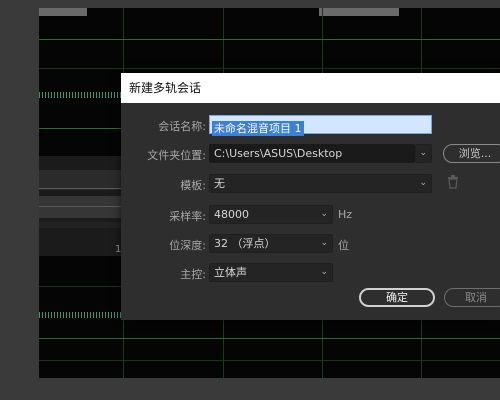  I want to click on sample-rate-select: 48000 ⌄, so click(271, 214).